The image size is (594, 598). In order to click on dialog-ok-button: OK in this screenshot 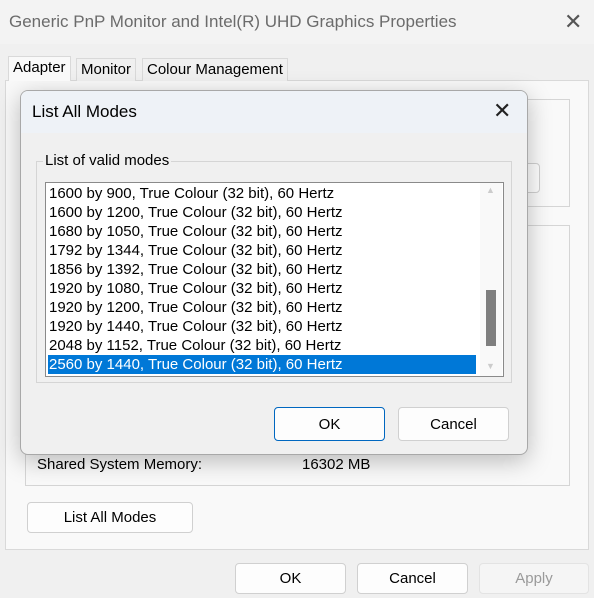, I will do `click(329, 424)`.